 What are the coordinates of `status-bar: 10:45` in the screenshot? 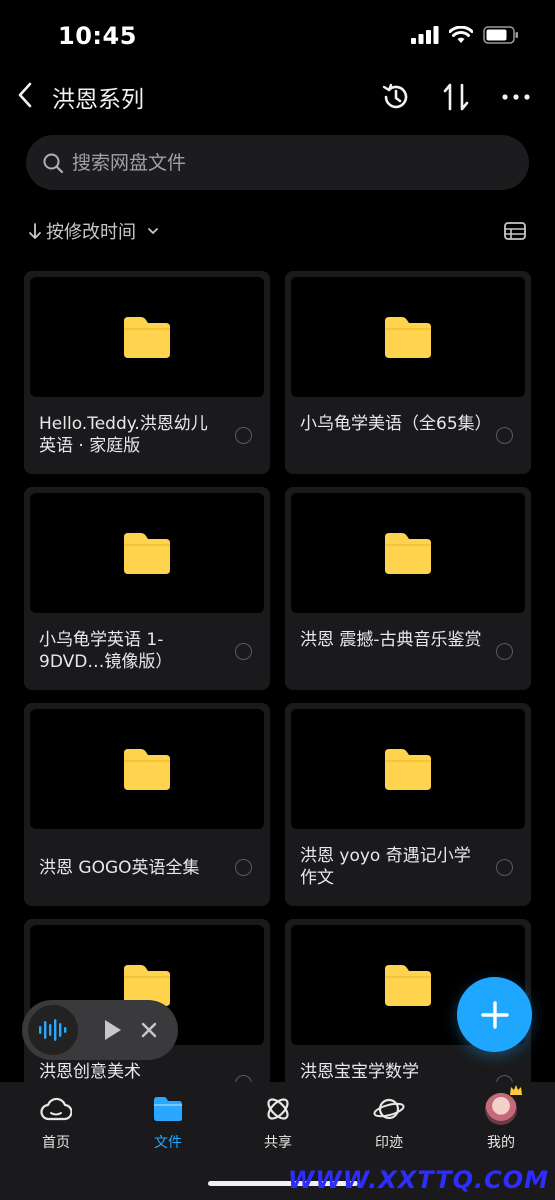 It's located at (277, 35).